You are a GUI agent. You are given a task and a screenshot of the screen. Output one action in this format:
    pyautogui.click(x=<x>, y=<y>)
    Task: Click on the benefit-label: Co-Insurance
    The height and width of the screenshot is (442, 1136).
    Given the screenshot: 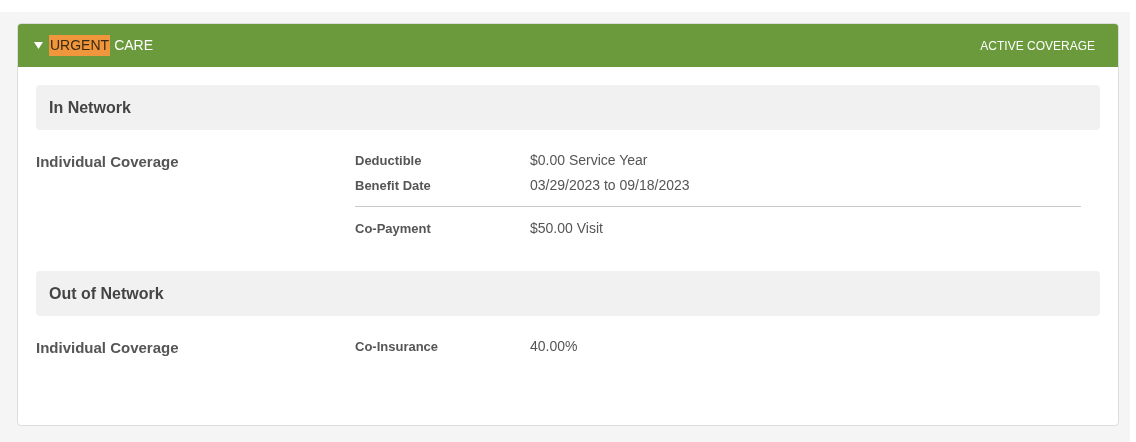 What is the action you would take?
    pyautogui.click(x=397, y=346)
    